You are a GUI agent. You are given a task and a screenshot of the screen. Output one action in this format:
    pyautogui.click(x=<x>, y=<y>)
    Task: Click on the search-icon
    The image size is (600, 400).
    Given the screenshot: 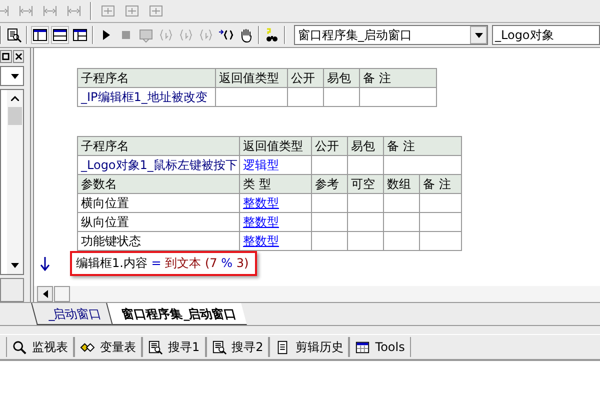 What is the action you would take?
    pyautogui.click(x=19, y=347)
    